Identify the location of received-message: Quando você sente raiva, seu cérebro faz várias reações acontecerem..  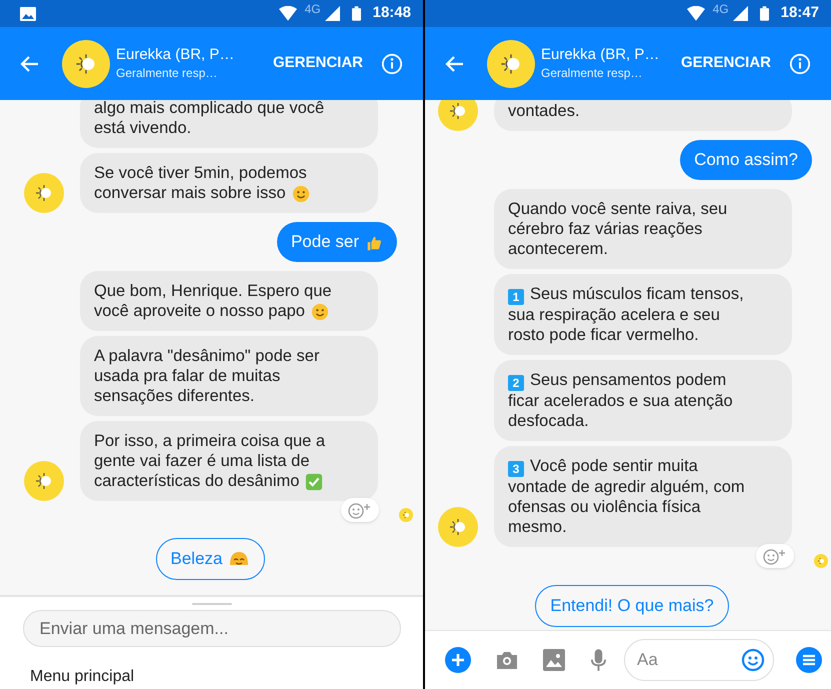
(643, 229).